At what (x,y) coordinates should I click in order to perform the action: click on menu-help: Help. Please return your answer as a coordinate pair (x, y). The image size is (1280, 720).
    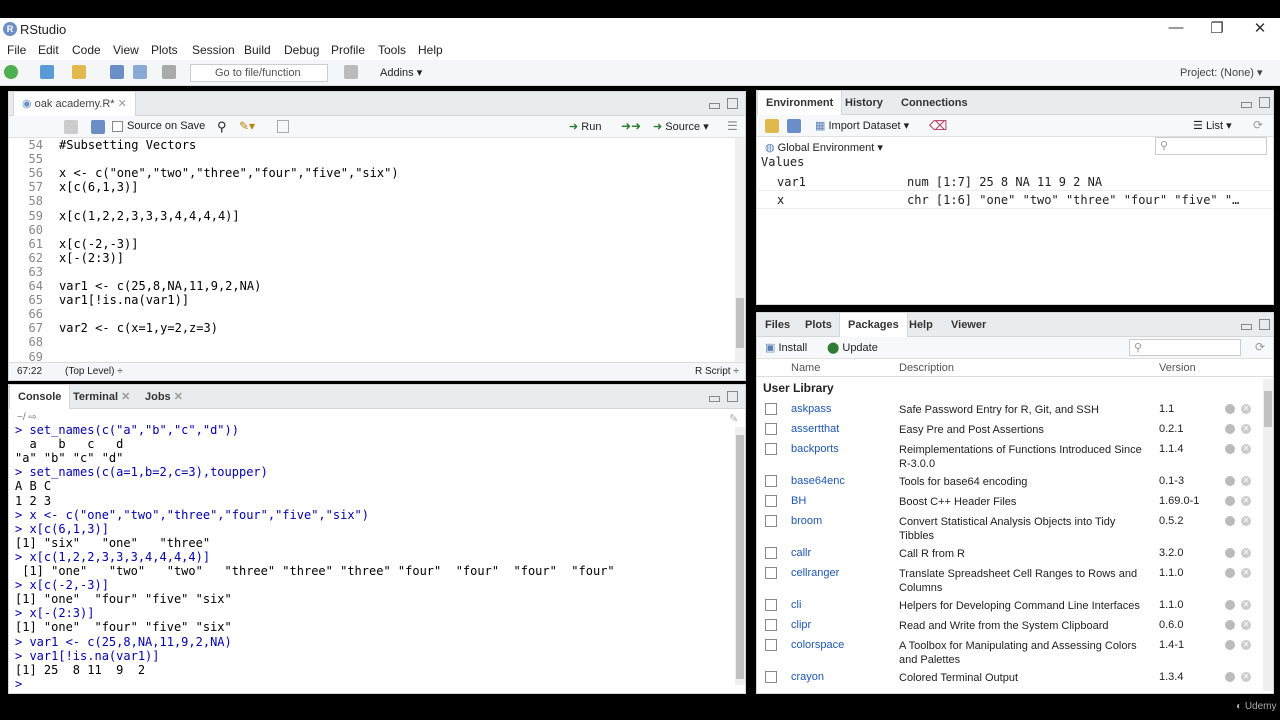
    Looking at the image, I should click on (430, 50).